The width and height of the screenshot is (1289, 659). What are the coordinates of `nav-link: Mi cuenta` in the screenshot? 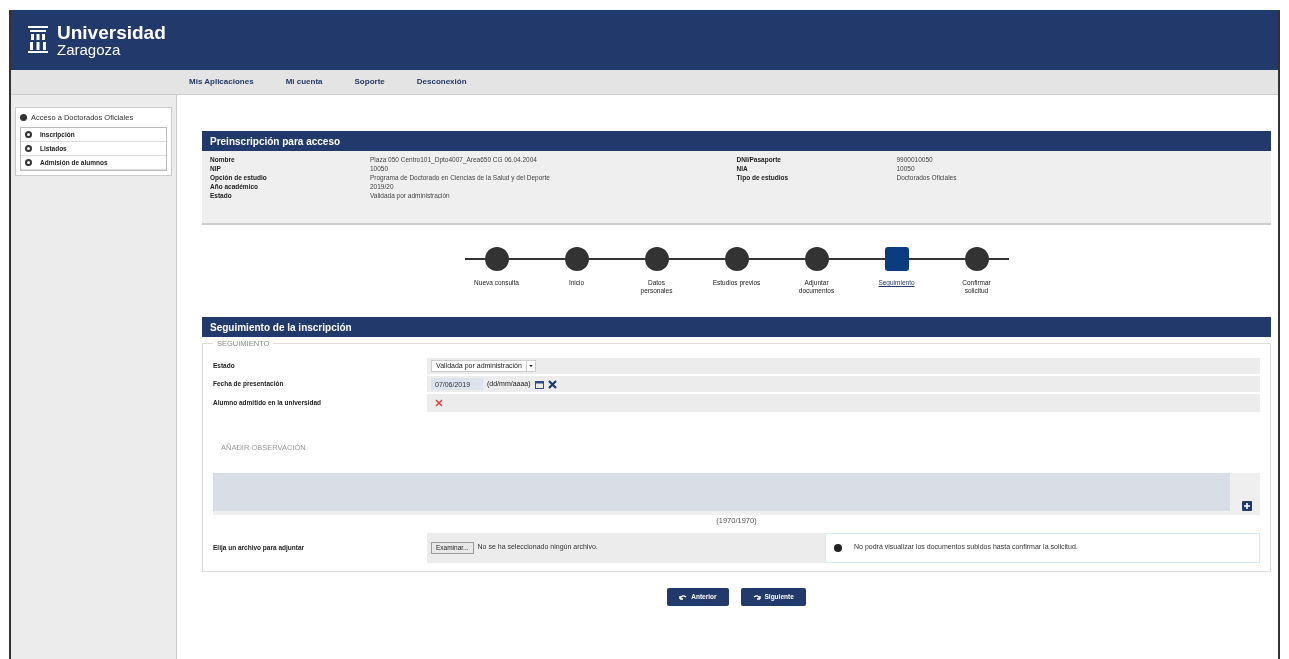 It's located at (304, 82).